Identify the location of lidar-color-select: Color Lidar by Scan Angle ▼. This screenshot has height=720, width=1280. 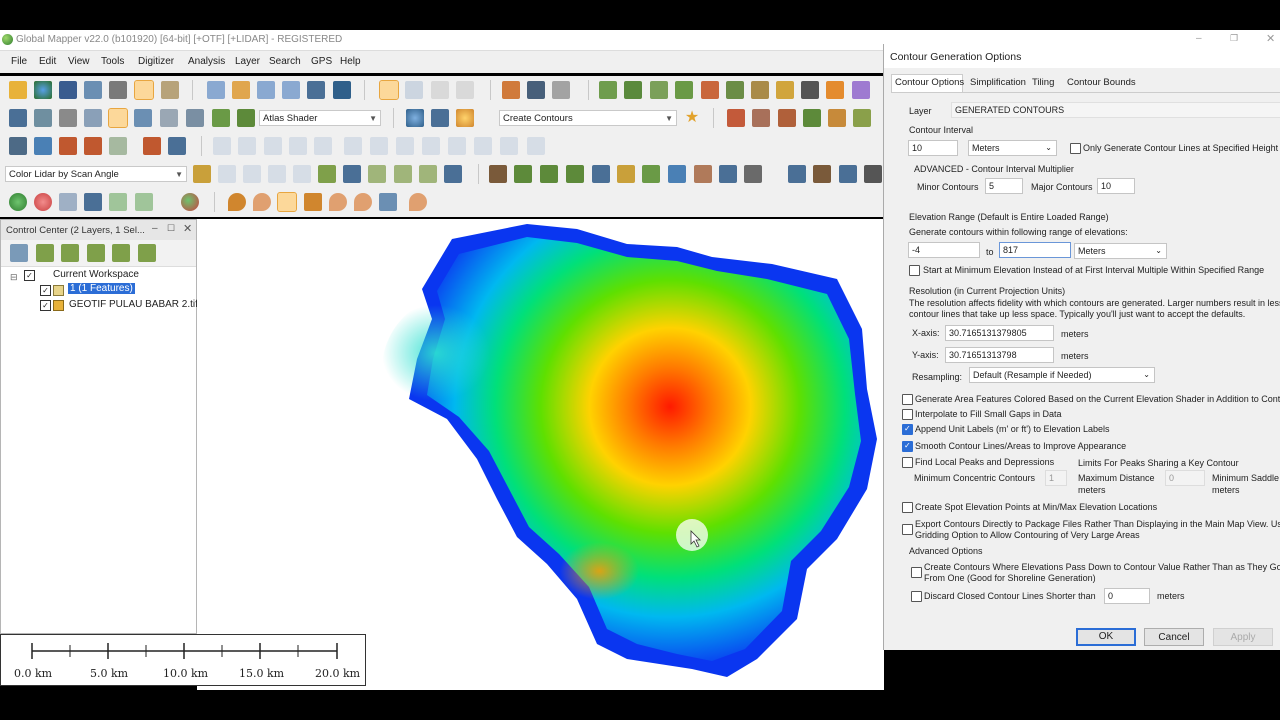
(96, 174).